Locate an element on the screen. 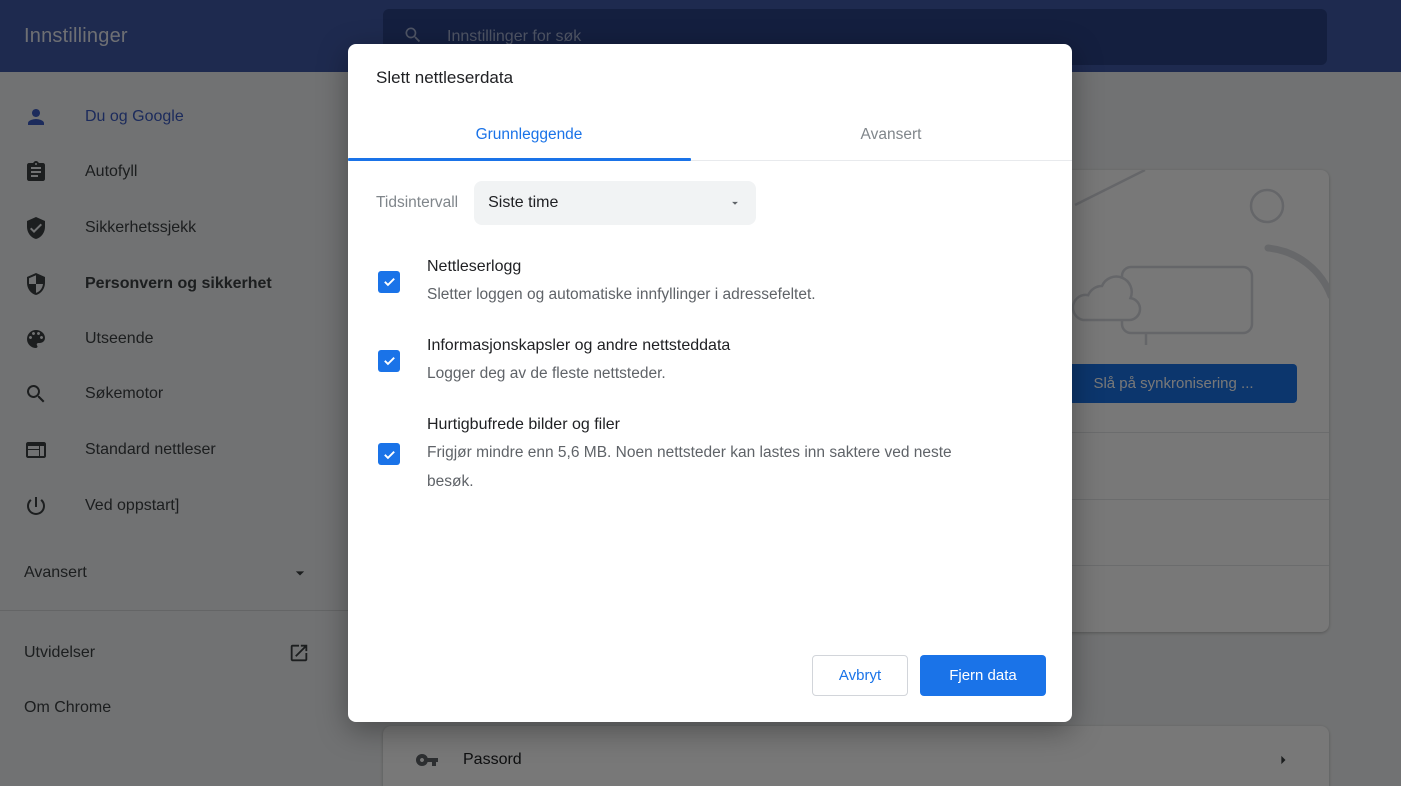 The width and height of the screenshot is (1401, 786). dialog-tabs: Grunnleggende Avansert is located at coordinates (710, 135).